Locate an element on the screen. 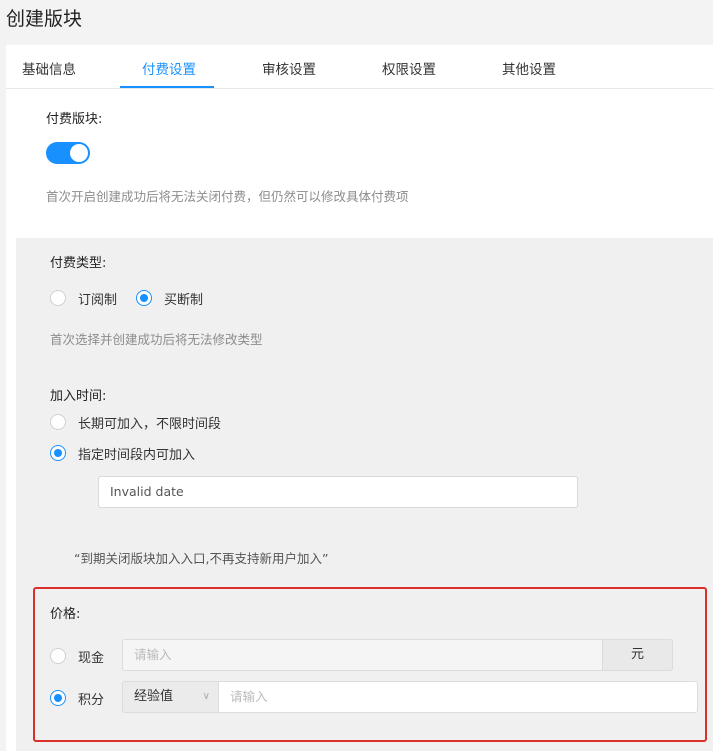  price-label: 价格: is located at coordinates (65, 614).